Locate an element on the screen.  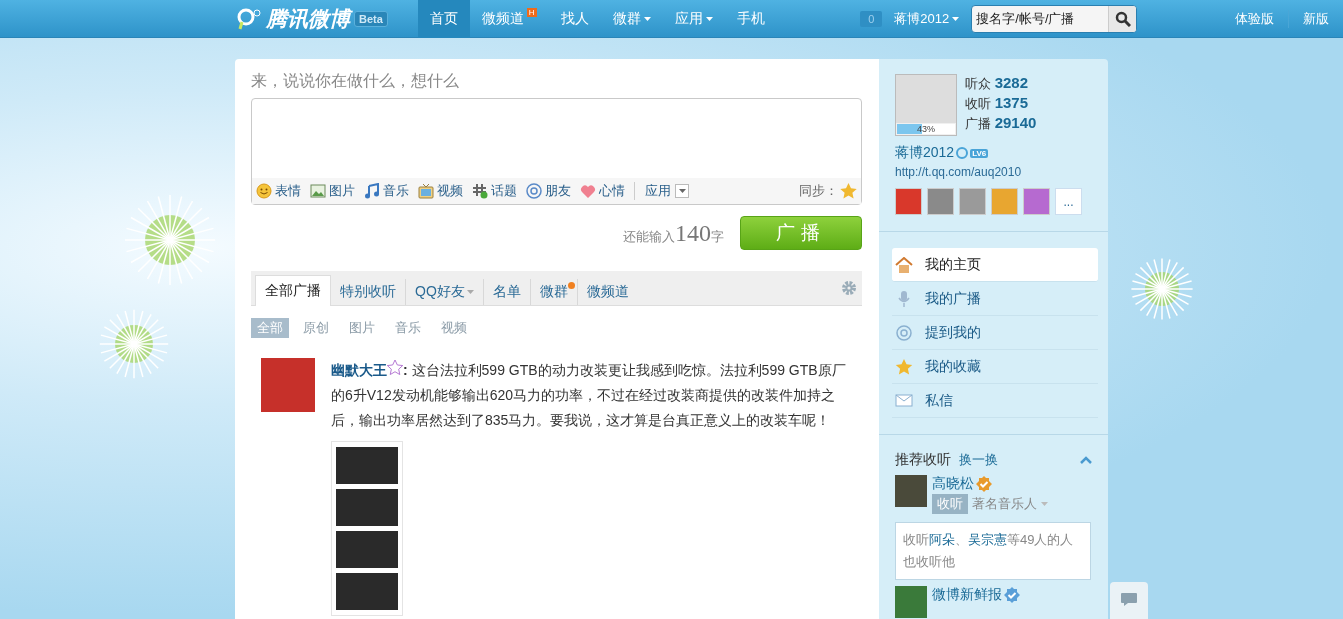
user-link: 阿朵 is located at coordinates (942, 539).